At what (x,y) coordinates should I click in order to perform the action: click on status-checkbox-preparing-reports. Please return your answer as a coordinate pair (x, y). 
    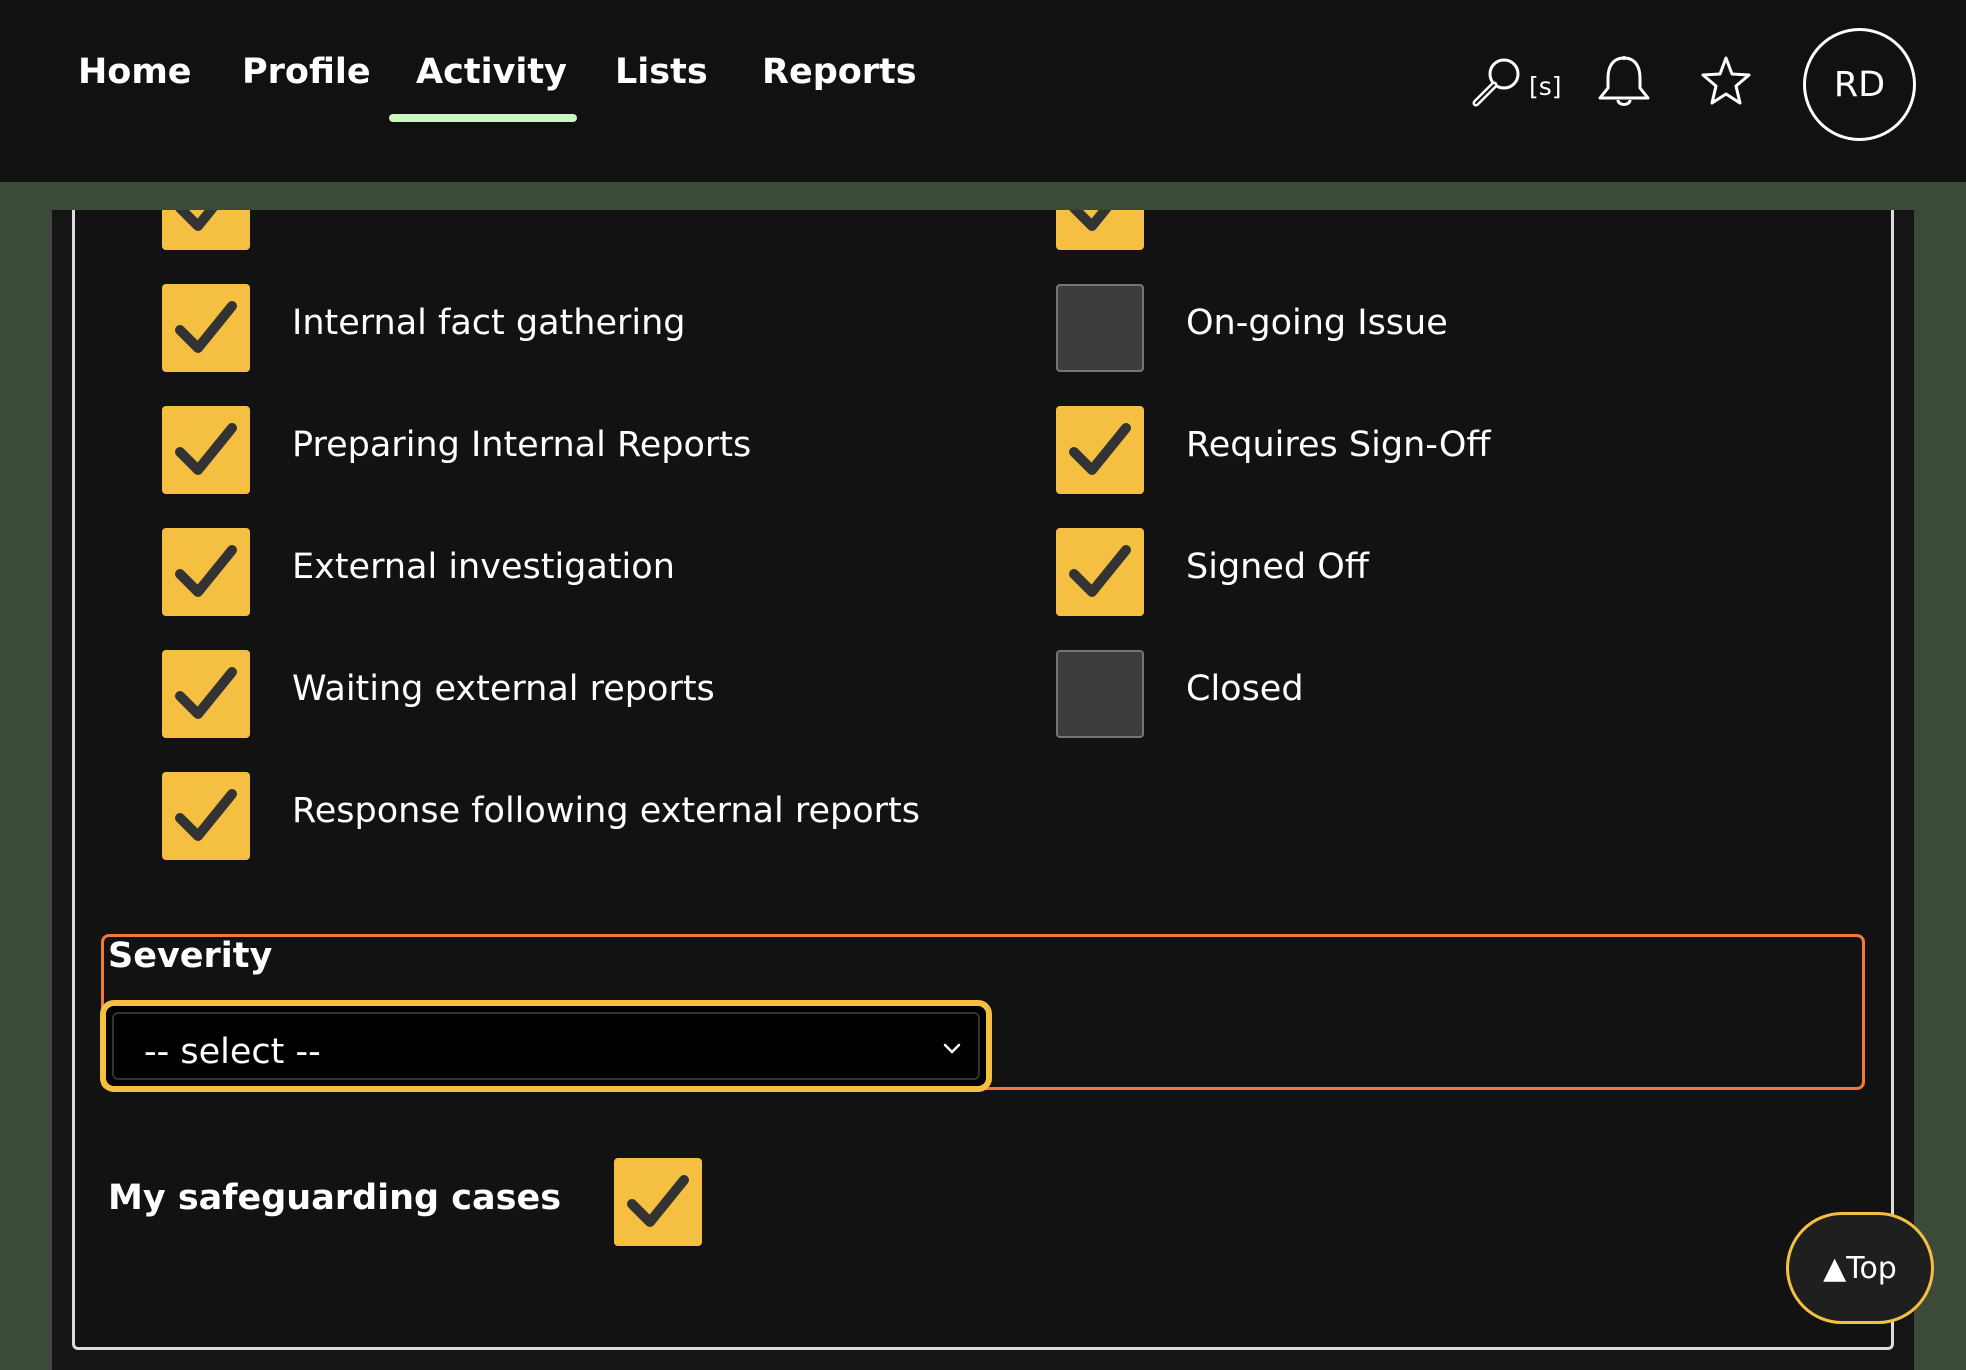
    Looking at the image, I should click on (206, 450).